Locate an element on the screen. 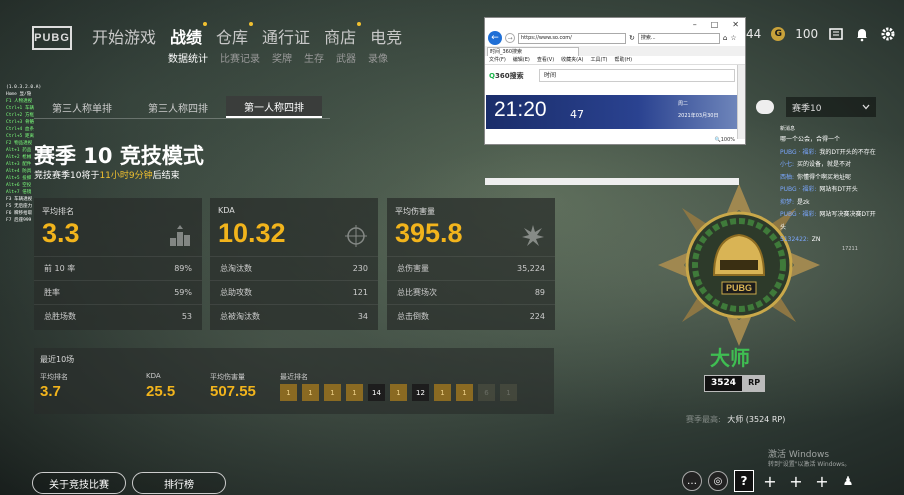 The height and width of the screenshot is (495, 904). browser-menu-item: 工具(T) is located at coordinates (599, 60).